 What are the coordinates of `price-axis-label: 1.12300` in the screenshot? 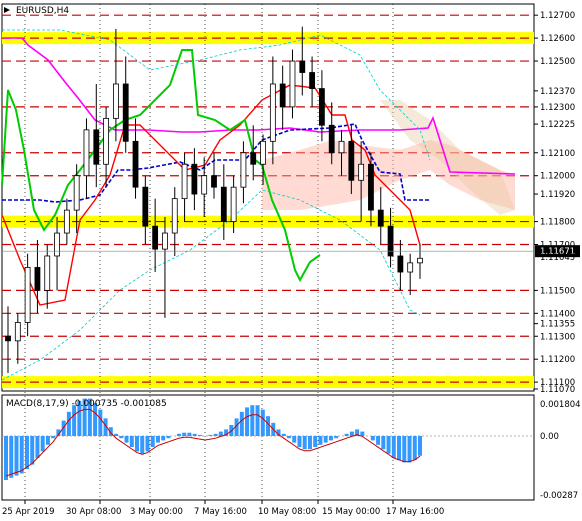 It's located at (557, 108).